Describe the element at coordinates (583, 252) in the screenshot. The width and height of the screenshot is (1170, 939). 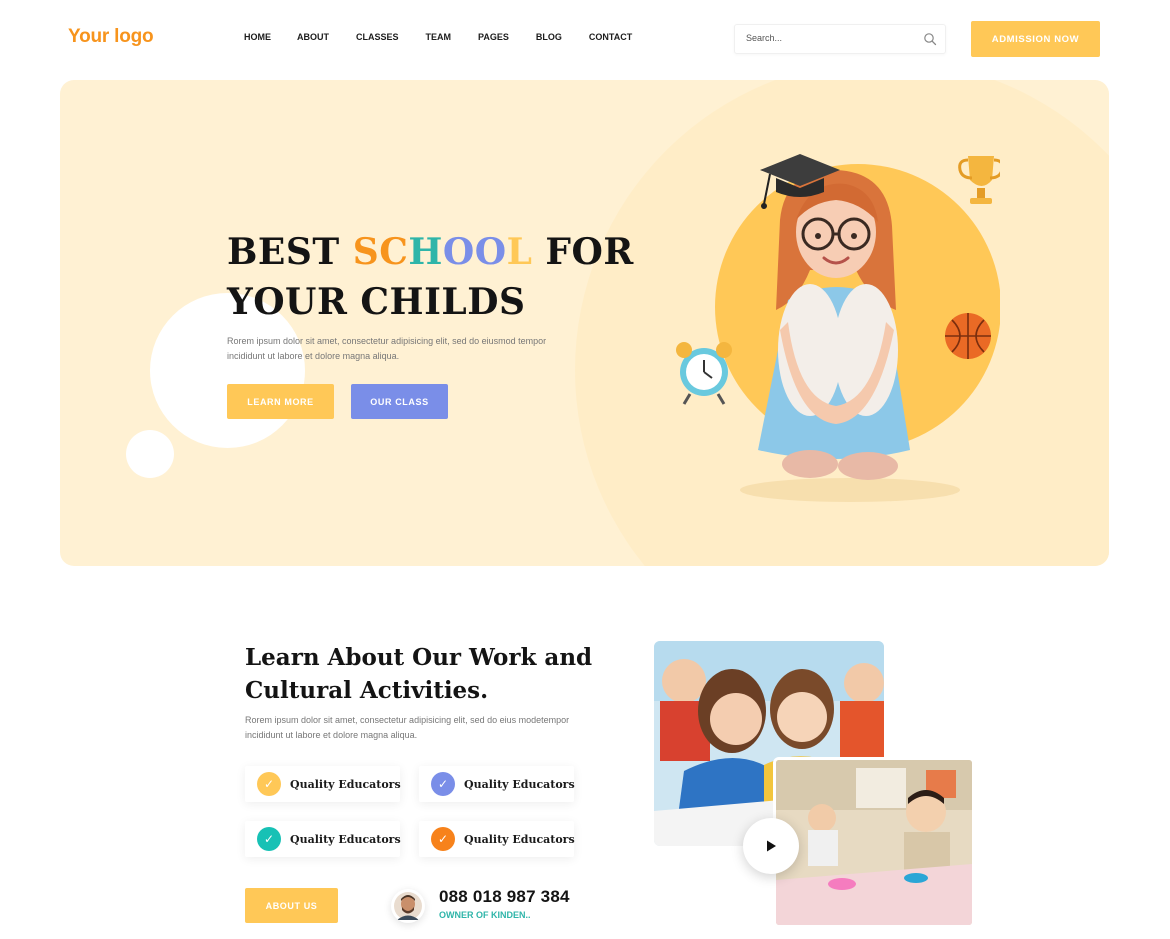
I see `hero-title-part2: FOR` at that location.